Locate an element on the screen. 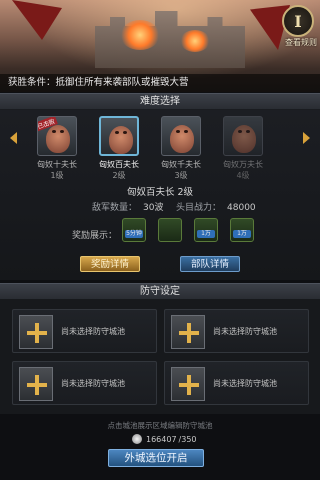 The height and width of the screenshot is (480, 320). defense-header: 防守设定 is located at coordinates (160, 291).